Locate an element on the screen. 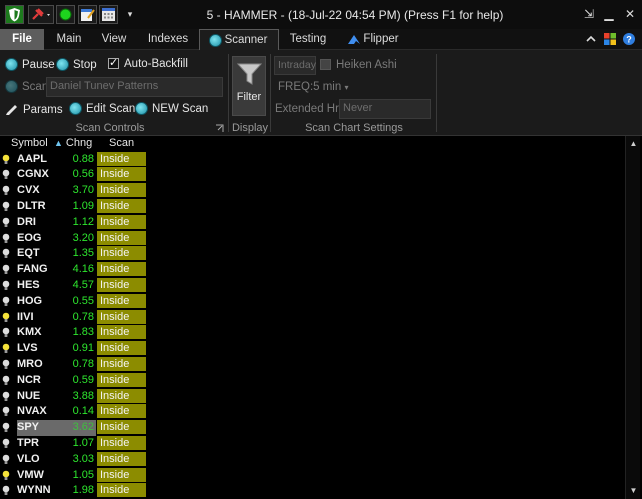 Image resolution: width=642 pixels, height=499 pixels. minimize-icon: ▁ is located at coordinates (609, 14).